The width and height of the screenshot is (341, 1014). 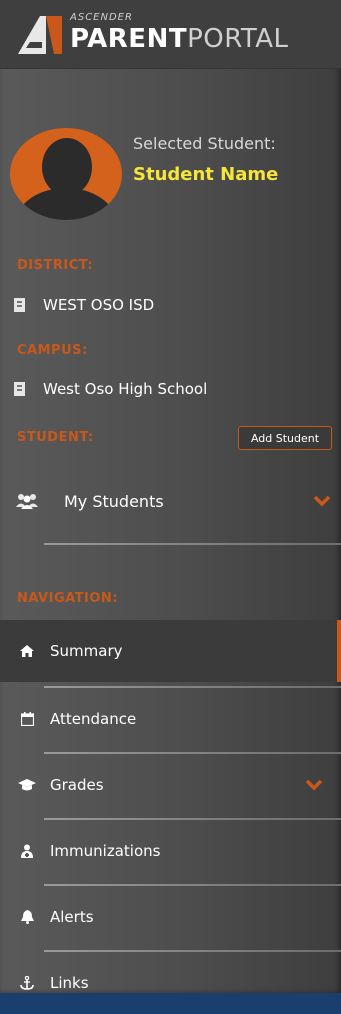 I want to click on student-avatar, so click(x=66, y=174).